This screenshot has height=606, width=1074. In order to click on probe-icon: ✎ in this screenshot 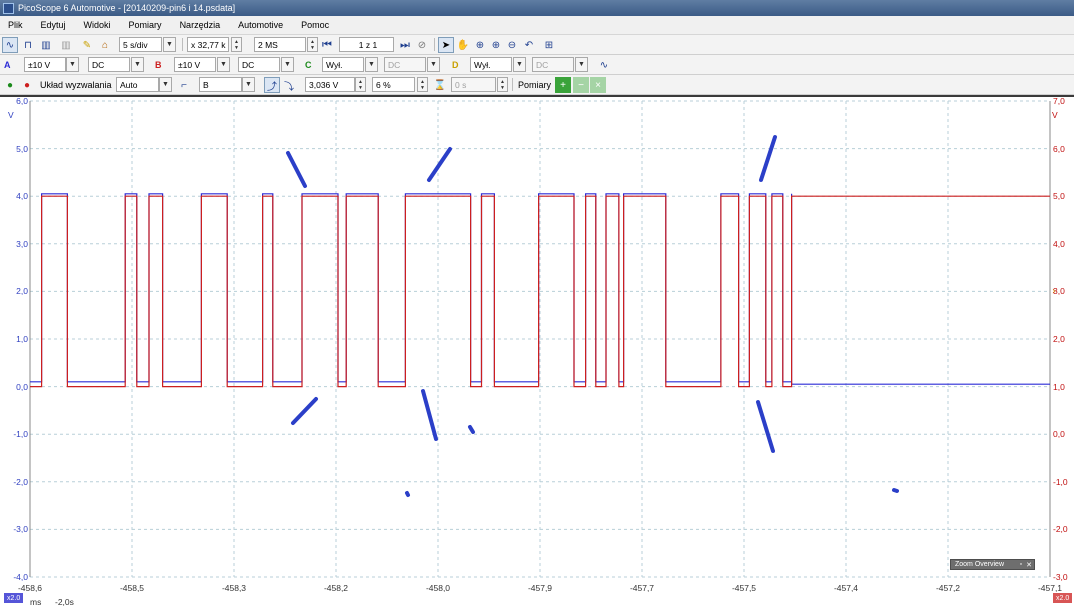, I will do `click(87, 45)`.